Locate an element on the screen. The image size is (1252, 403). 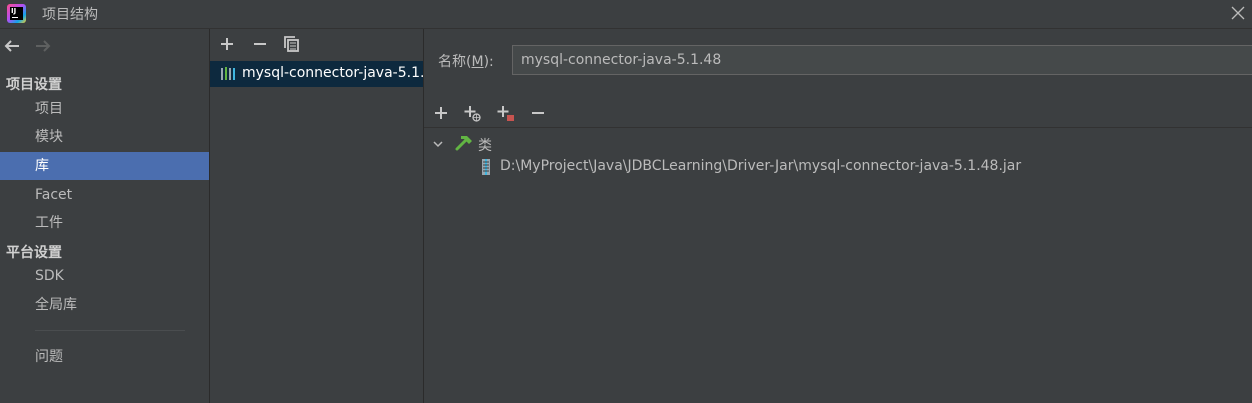
library-list-item: mysql-connector-java-5.1.48 is located at coordinates (316, 74).